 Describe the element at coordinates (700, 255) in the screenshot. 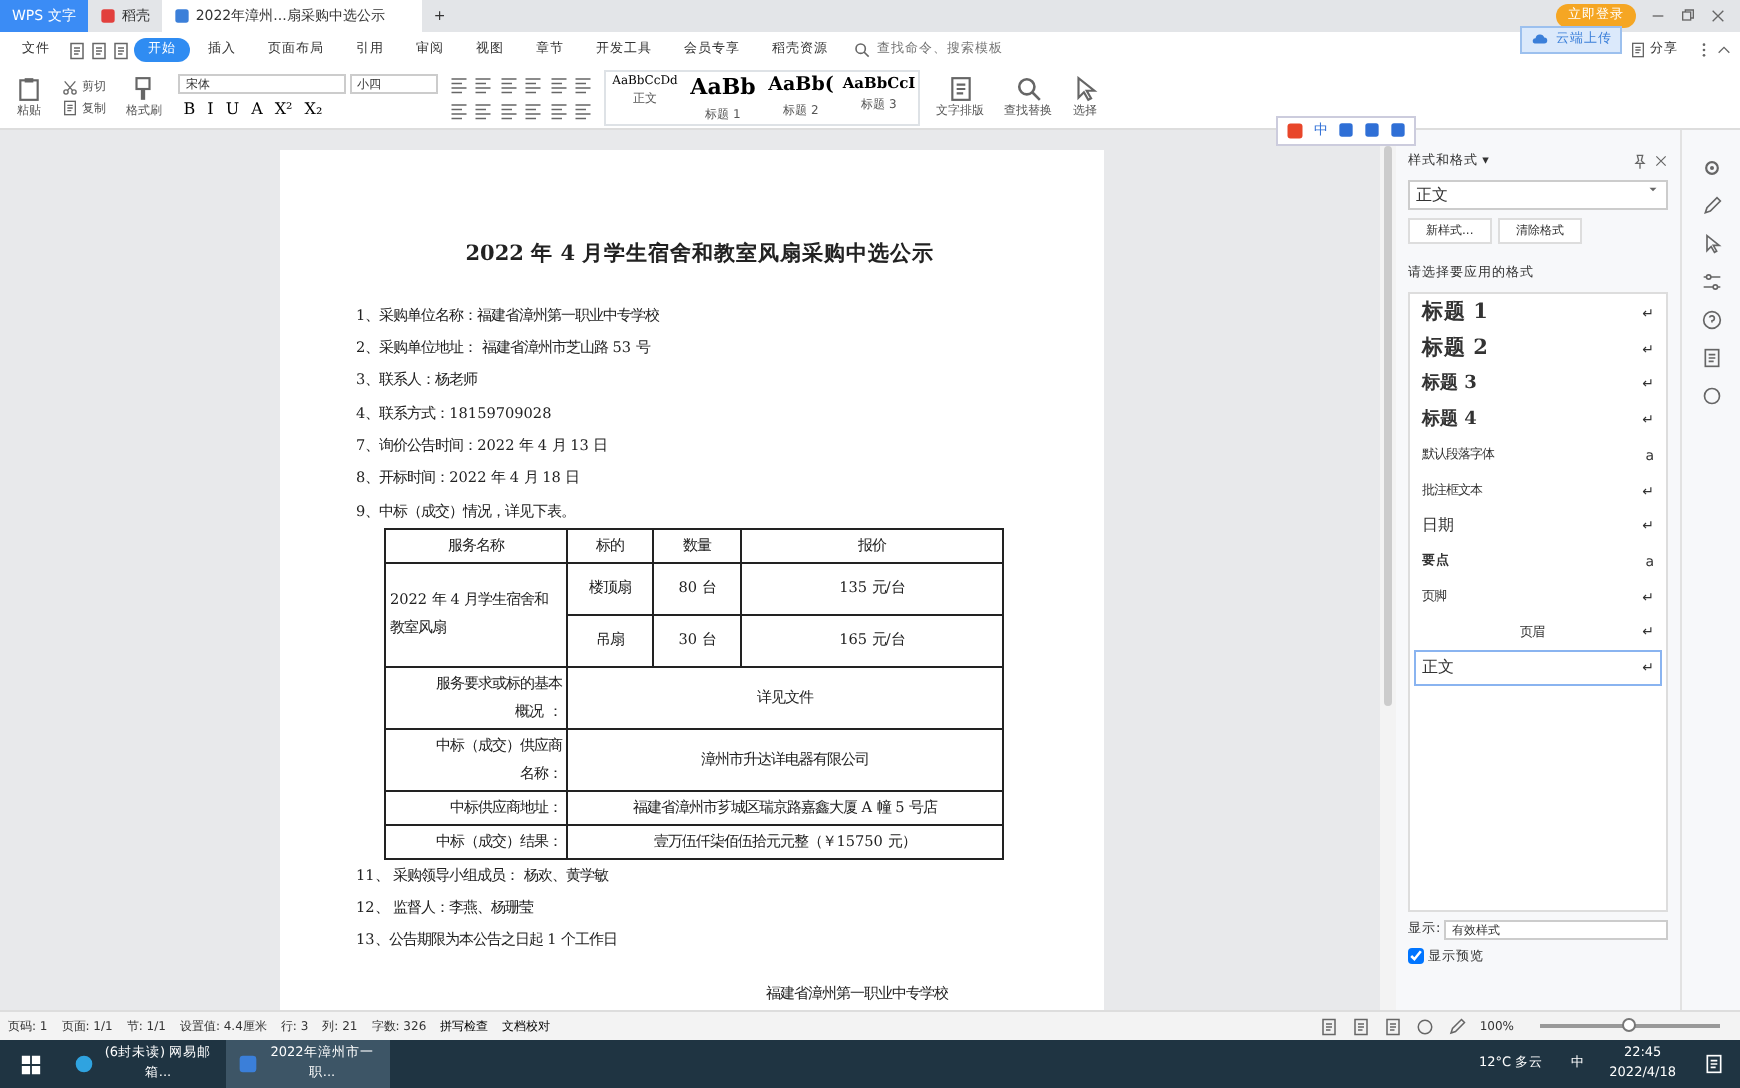

I see `document-title: 2022 年 4 月学生宿舍和教室风扇采购中选公示` at that location.